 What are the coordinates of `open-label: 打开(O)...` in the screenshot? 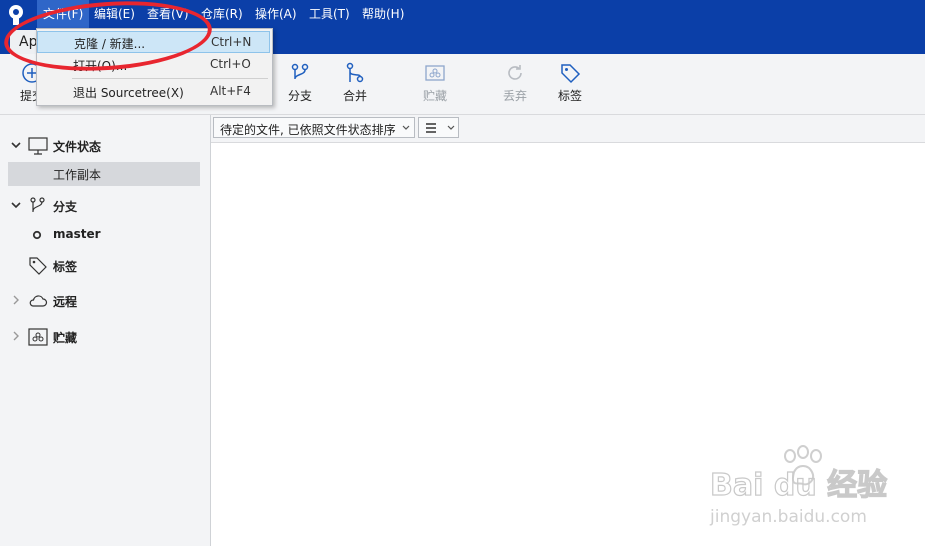 It's located at (100, 66).